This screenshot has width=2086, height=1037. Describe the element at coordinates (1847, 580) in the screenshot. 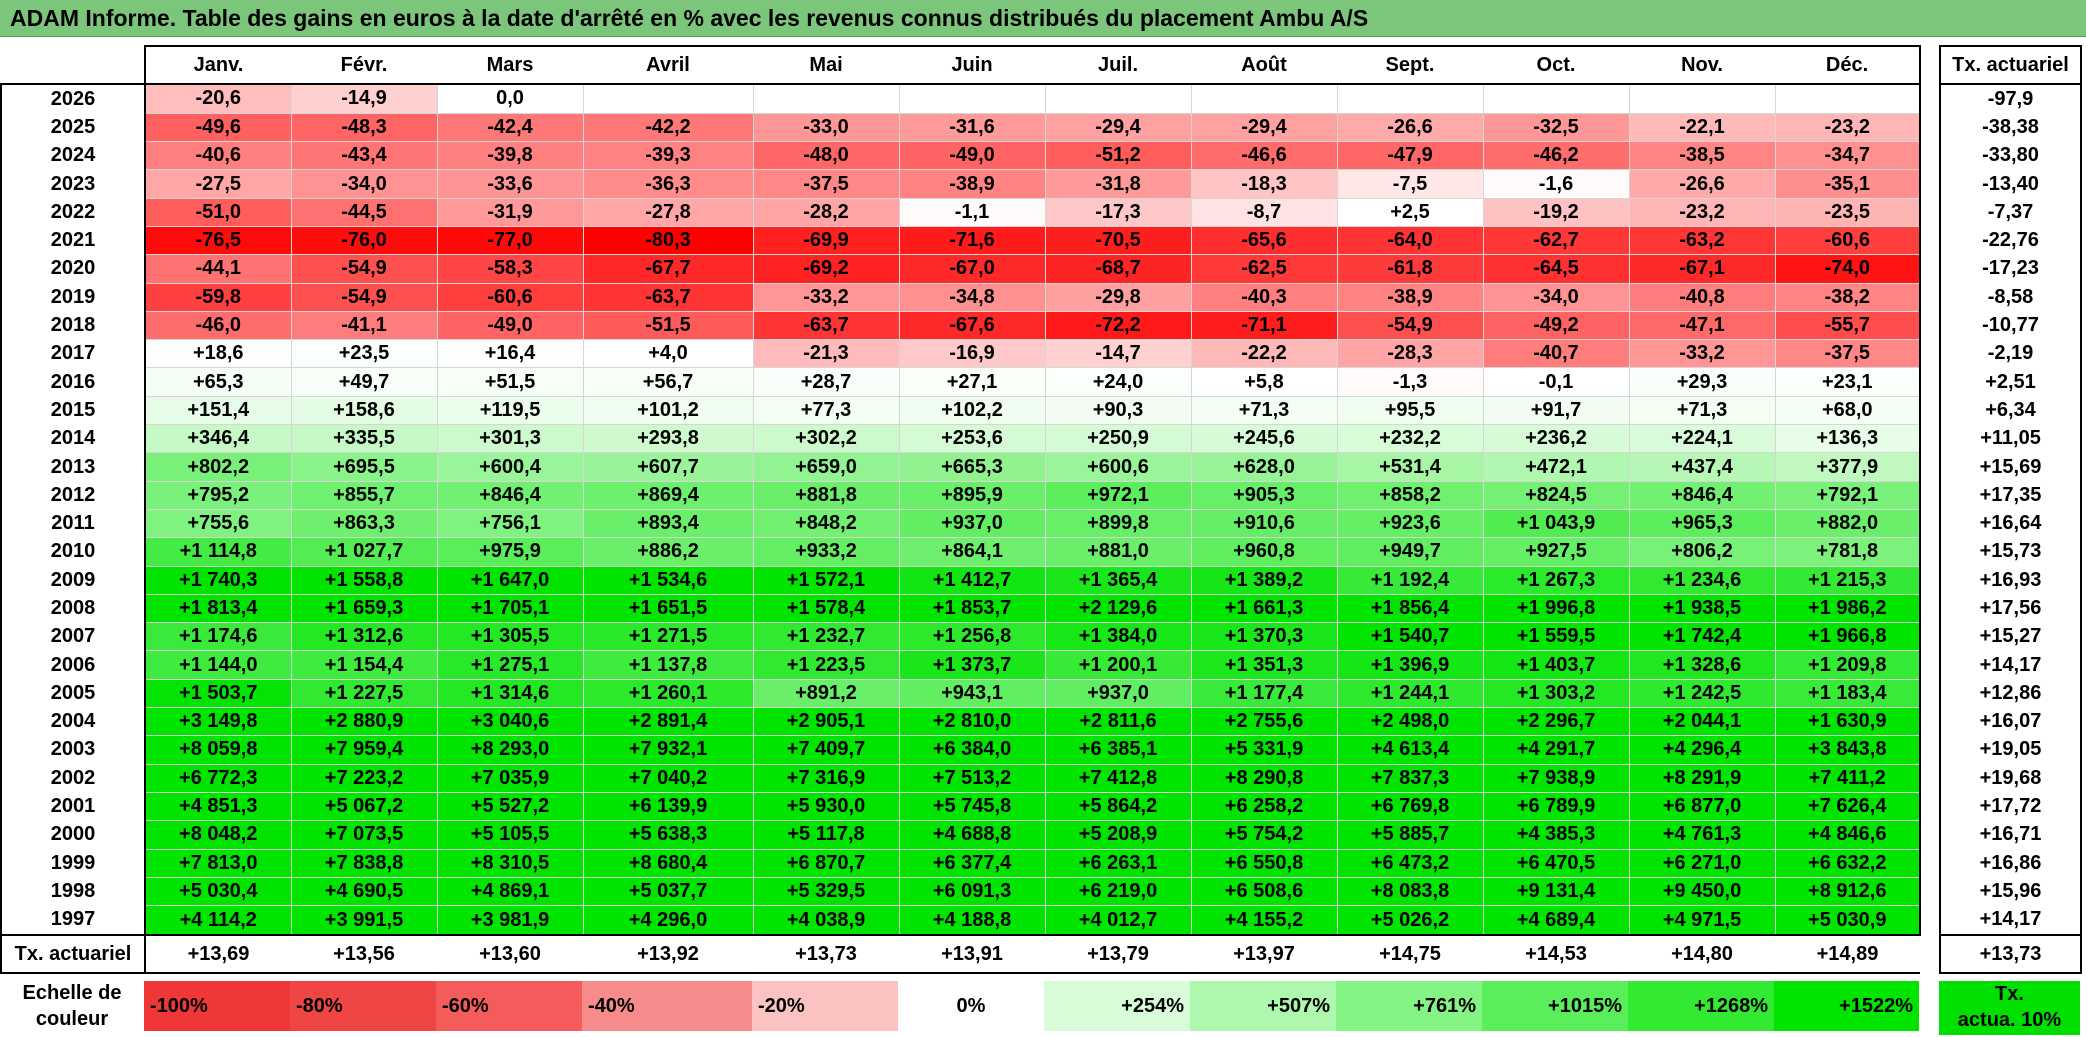

I see `gain-cell: +1 215,3` at that location.